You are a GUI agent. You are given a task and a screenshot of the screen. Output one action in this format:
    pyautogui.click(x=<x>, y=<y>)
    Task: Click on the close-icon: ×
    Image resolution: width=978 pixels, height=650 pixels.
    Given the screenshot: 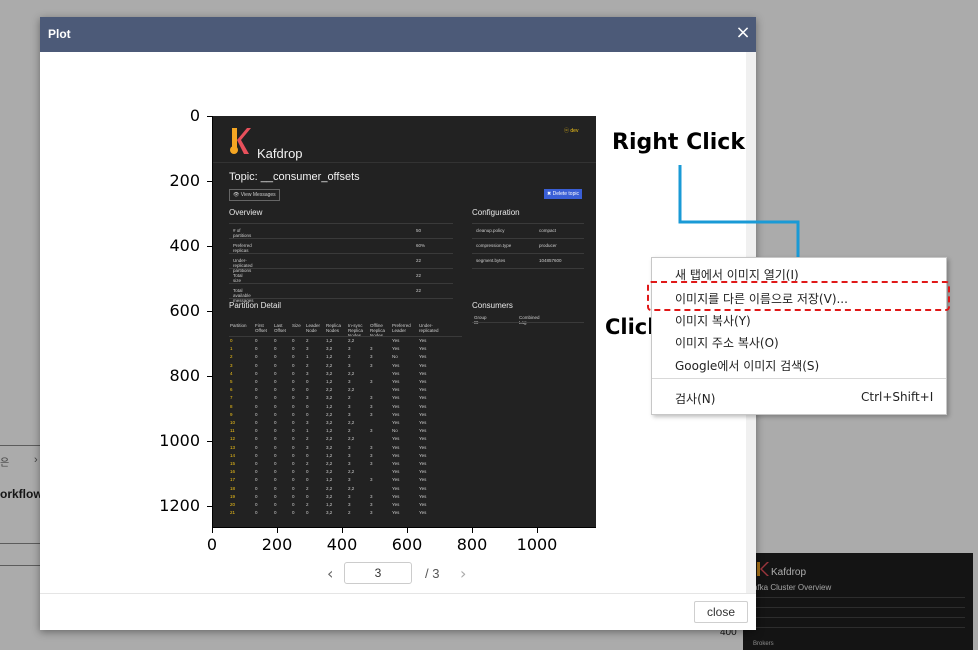 What is the action you would take?
    pyautogui.click(x=743, y=33)
    